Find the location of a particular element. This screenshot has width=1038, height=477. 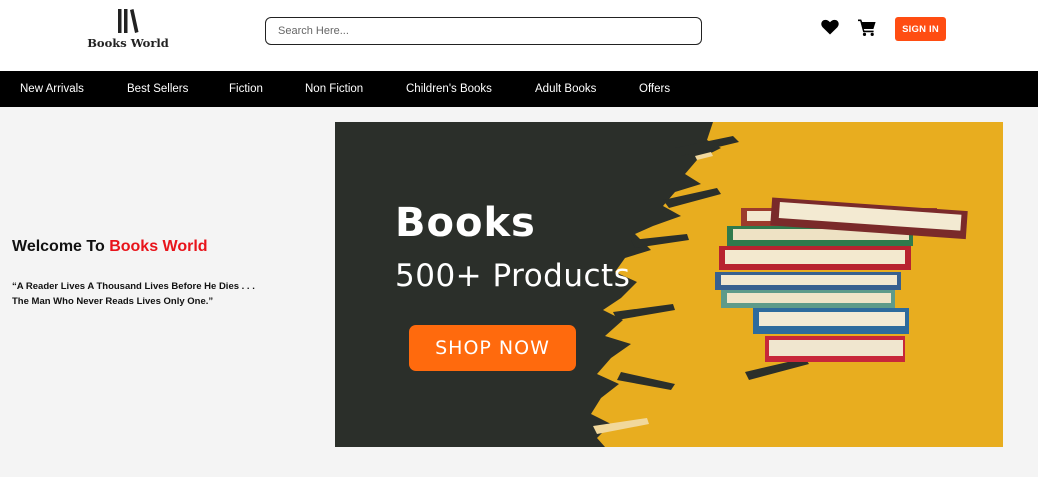

nav-item-childrens-books: Children's Books is located at coordinates (449, 89).